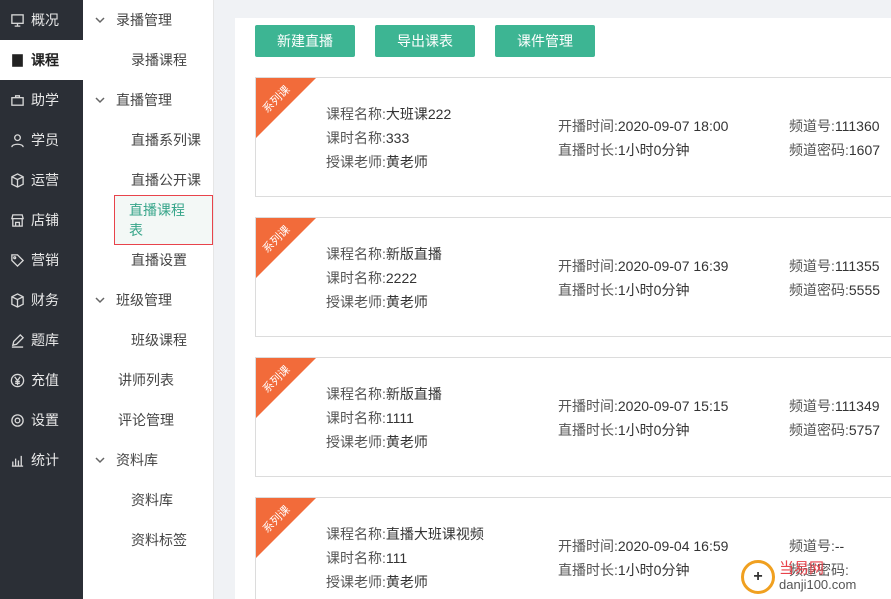 This screenshot has width=891, height=599. Describe the element at coordinates (17, 60) in the screenshot. I see `book-icon` at that location.